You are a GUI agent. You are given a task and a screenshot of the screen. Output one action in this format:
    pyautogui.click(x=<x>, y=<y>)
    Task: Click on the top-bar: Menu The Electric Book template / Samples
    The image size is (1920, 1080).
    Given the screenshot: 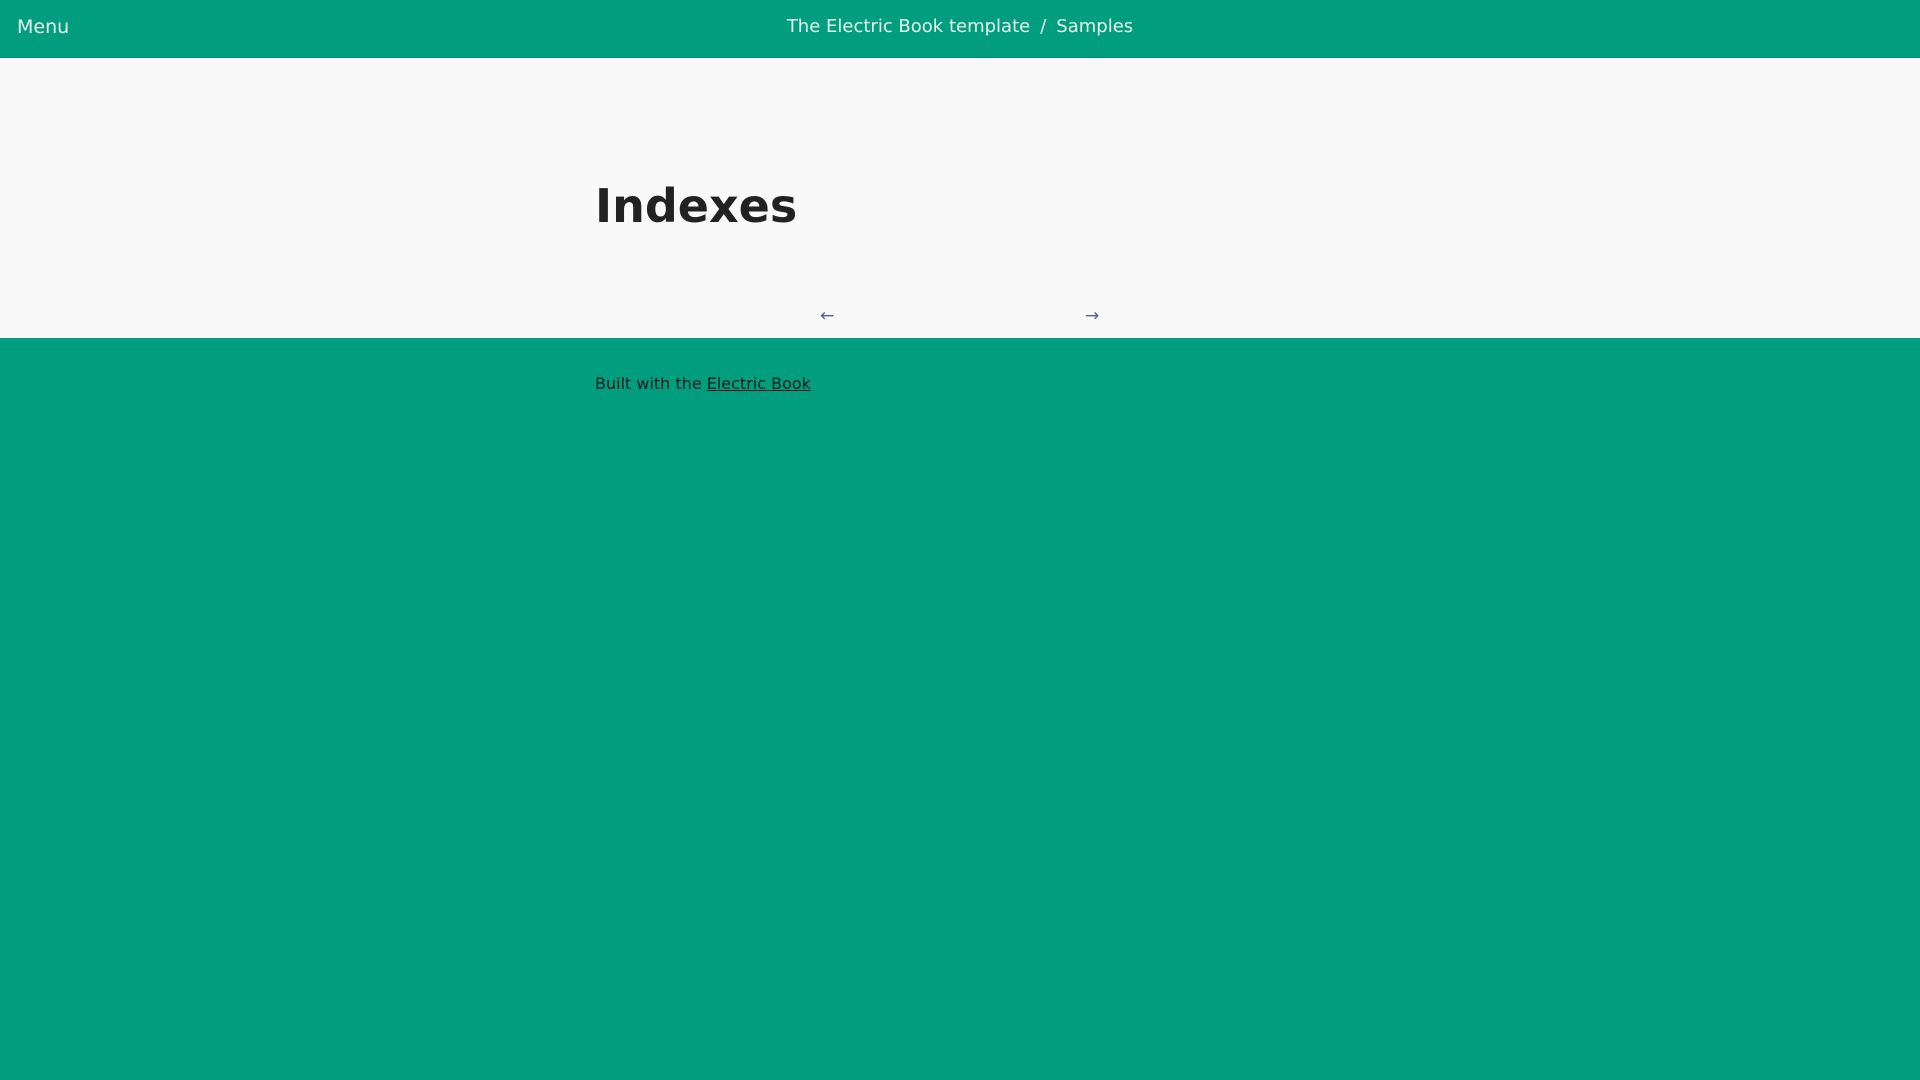 What is the action you would take?
    pyautogui.click(x=960, y=29)
    